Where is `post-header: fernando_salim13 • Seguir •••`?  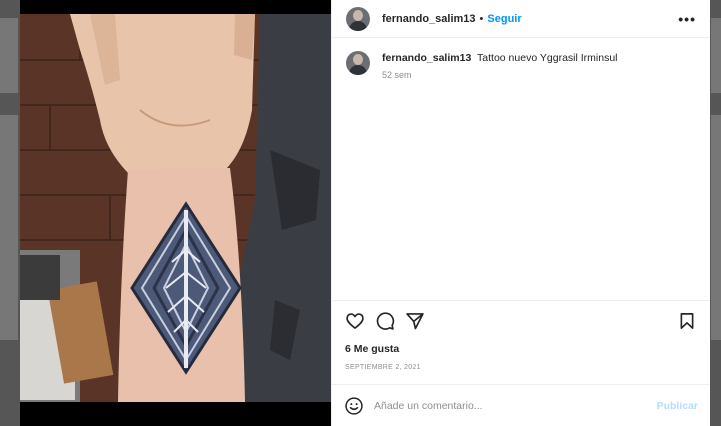
post-header: fernando_salim13 • Seguir ••• is located at coordinates (521, 19).